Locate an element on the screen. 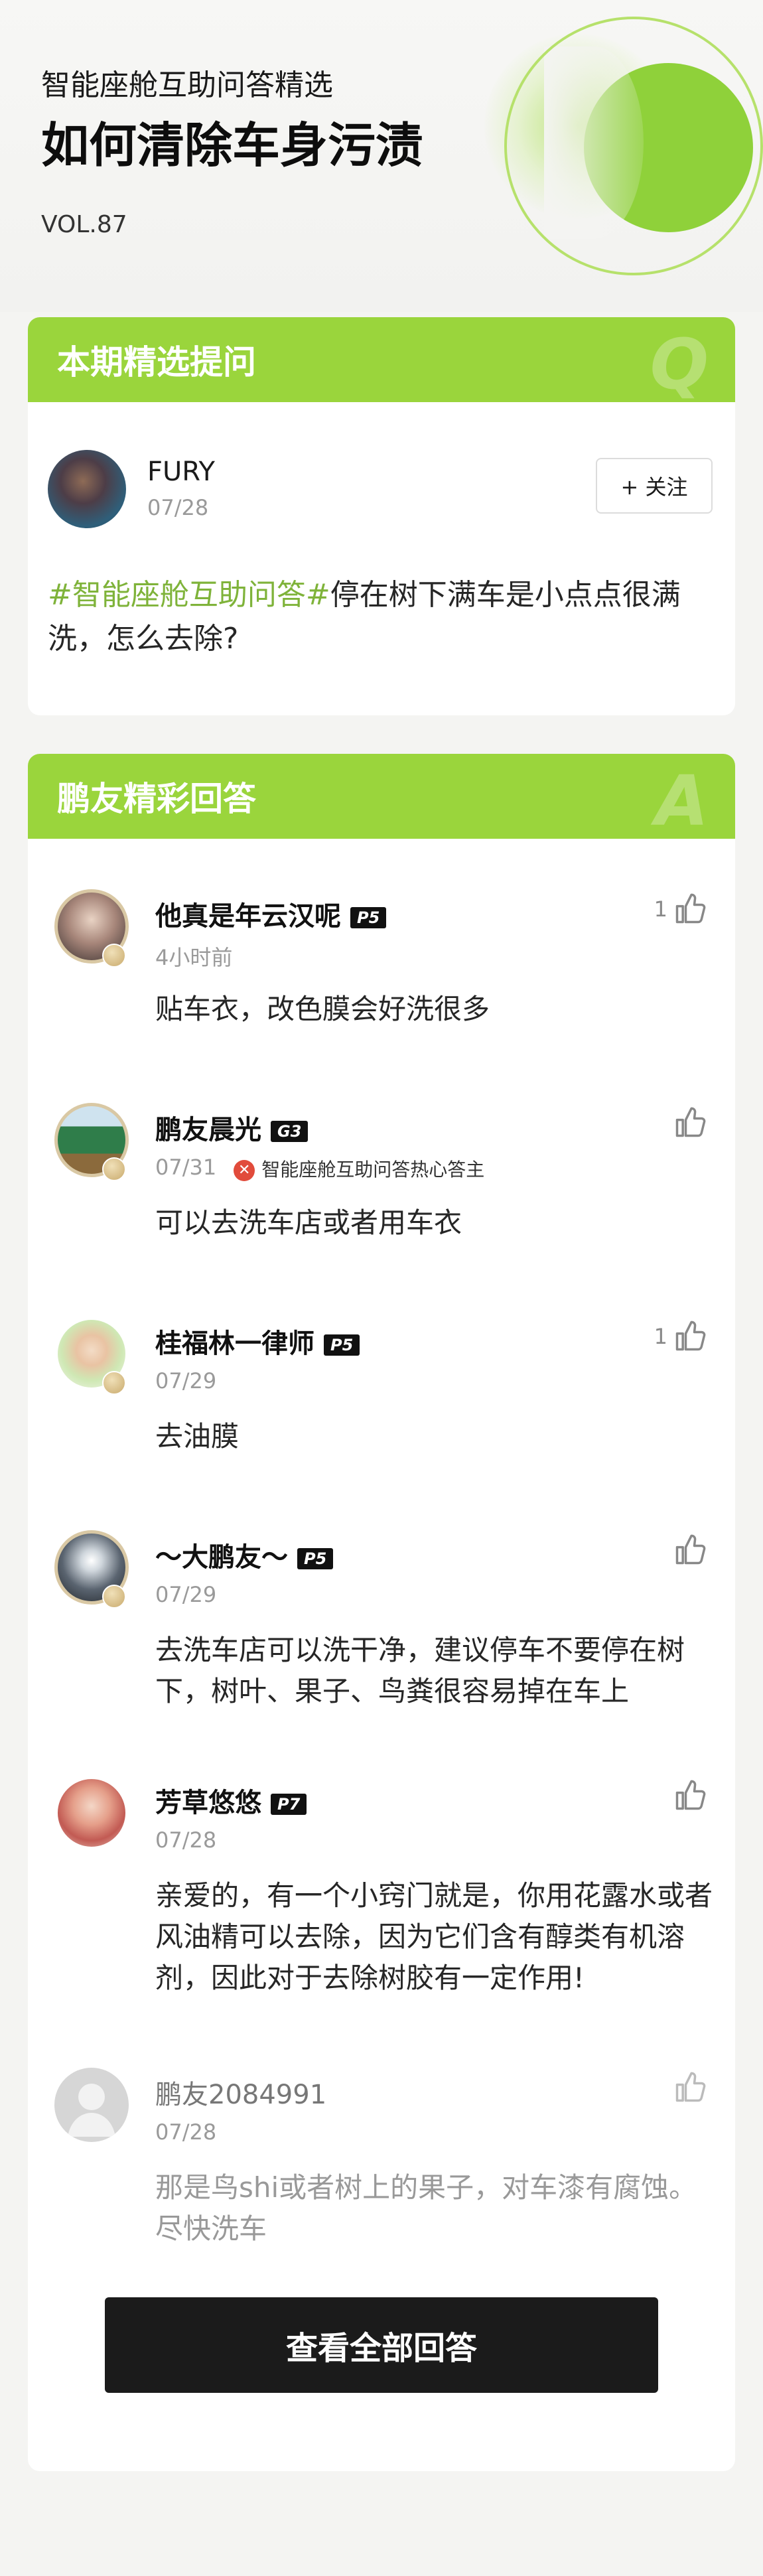 The height and width of the screenshot is (2576, 763). level-badge: P7 is located at coordinates (289, 1804).